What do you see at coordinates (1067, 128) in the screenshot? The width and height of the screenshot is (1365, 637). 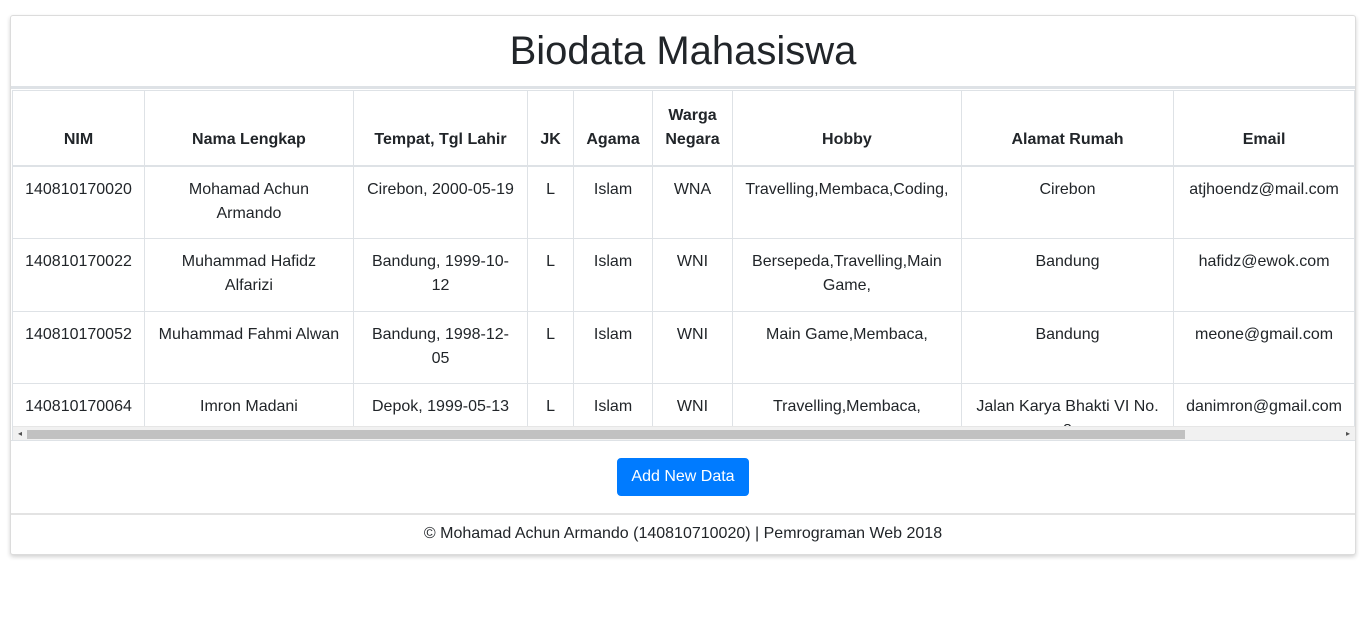 I see `column-header-alamat-rumah: Alamat Rumah` at bounding box center [1067, 128].